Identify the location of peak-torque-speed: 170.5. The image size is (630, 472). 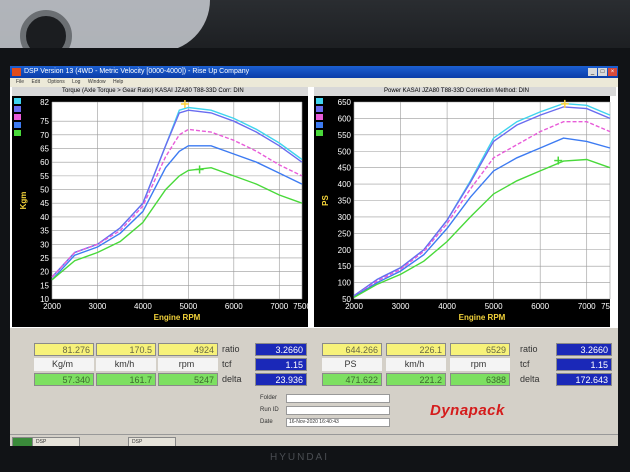
(126, 349).